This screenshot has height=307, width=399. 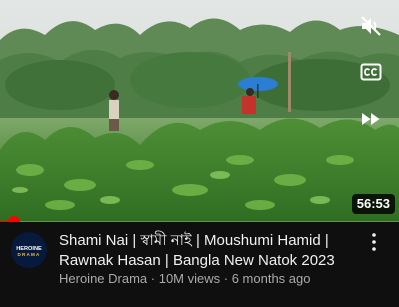 I want to click on more-vertical-icon, so click(x=374, y=242).